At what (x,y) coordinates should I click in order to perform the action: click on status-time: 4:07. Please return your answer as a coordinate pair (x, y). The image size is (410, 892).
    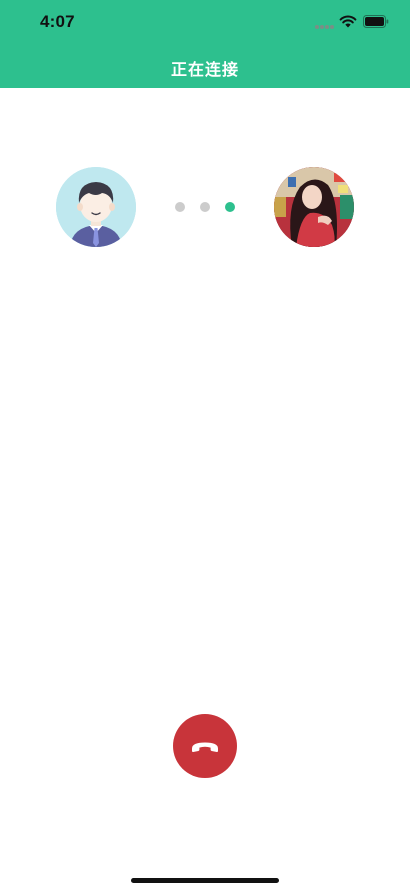
    Looking at the image, I should click on (57, 21).